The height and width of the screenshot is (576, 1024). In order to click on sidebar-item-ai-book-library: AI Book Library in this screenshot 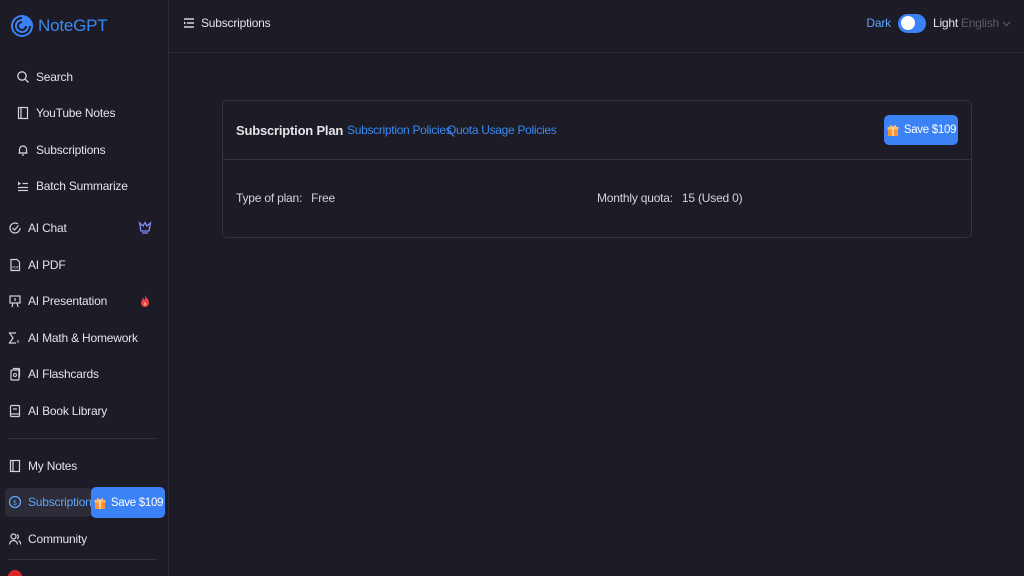, I will do `click(83, 411)`.